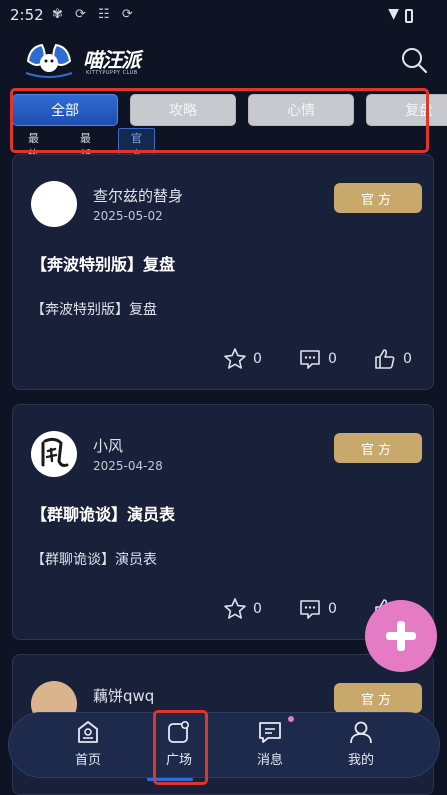 This screenshot has height=795, width=447. I want to click on calligraphy-avatar-icon, so click(55, 452).